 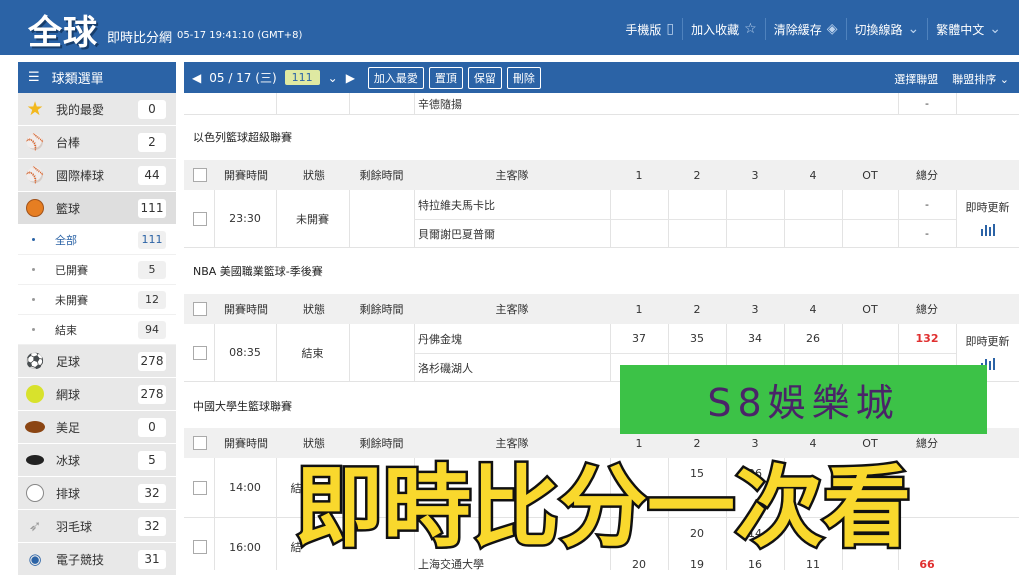 I want to click on sidebar-title: 球類選單, so click(x=77, y=79).